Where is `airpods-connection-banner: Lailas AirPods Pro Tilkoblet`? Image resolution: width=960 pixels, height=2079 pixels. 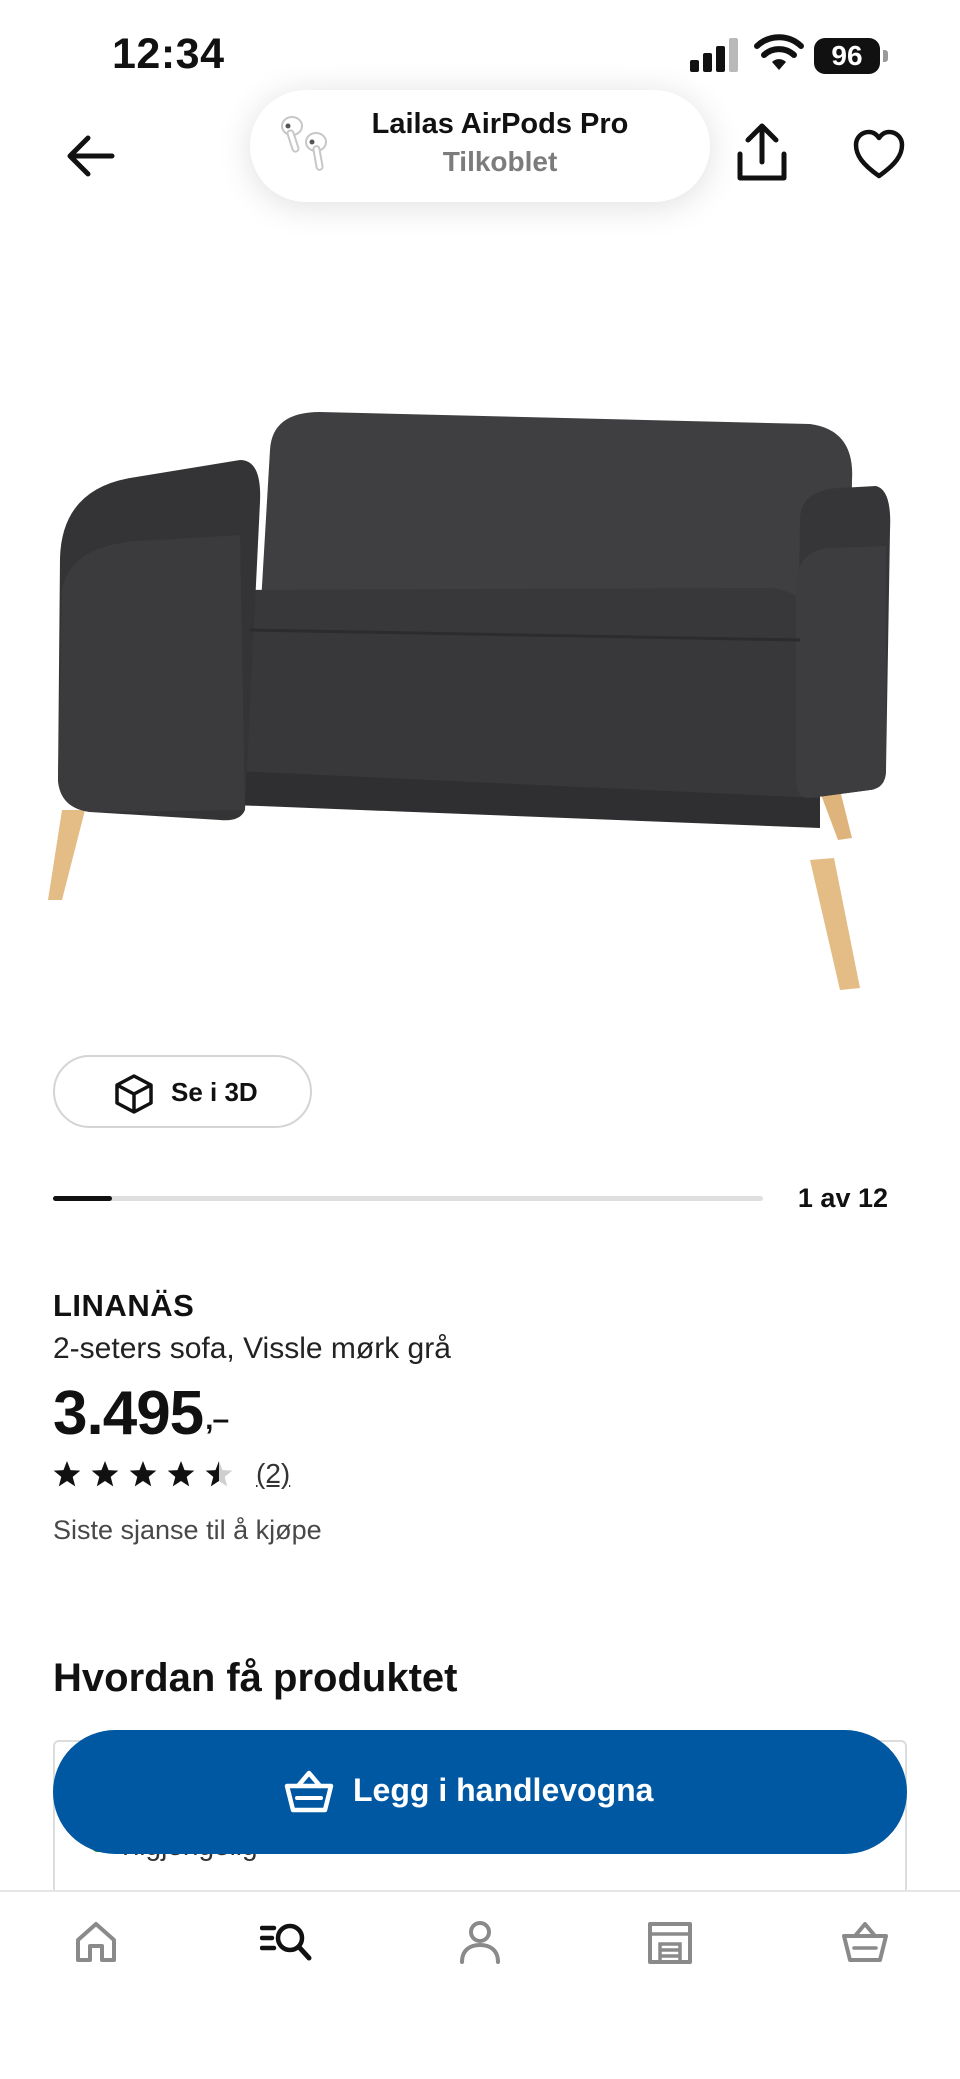
airpods-connection-banner: Lailas AirPods Pro Tilkoblet is located at coordinates (480, 146).